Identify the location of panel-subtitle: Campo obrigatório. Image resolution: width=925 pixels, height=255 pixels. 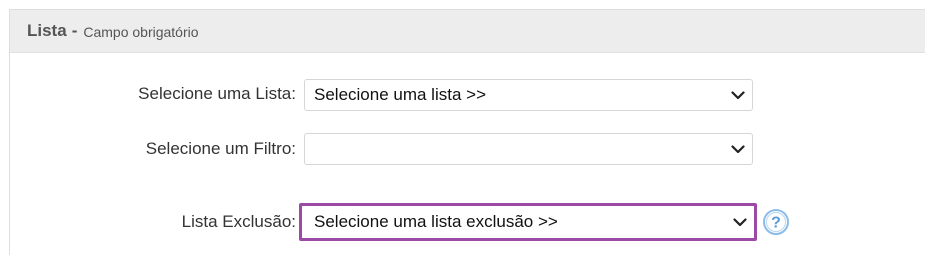
(141, 31).